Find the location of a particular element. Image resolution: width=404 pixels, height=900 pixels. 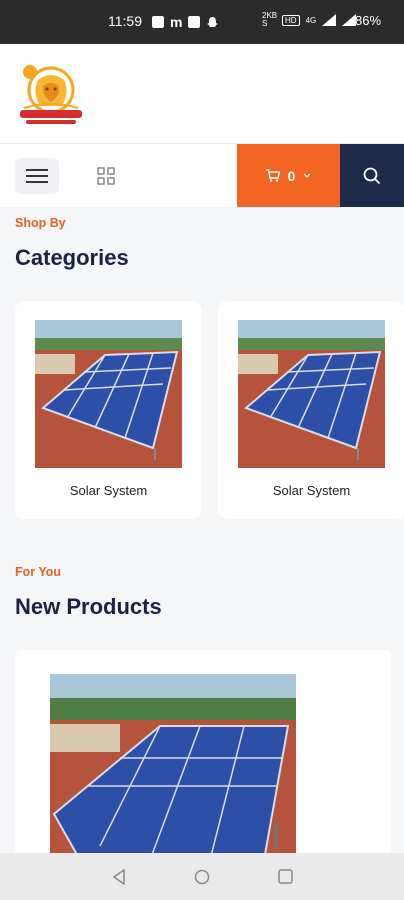

status-bar: 11:59 m 2KB S HD 4G 86% is located at coordinates (202, 22).